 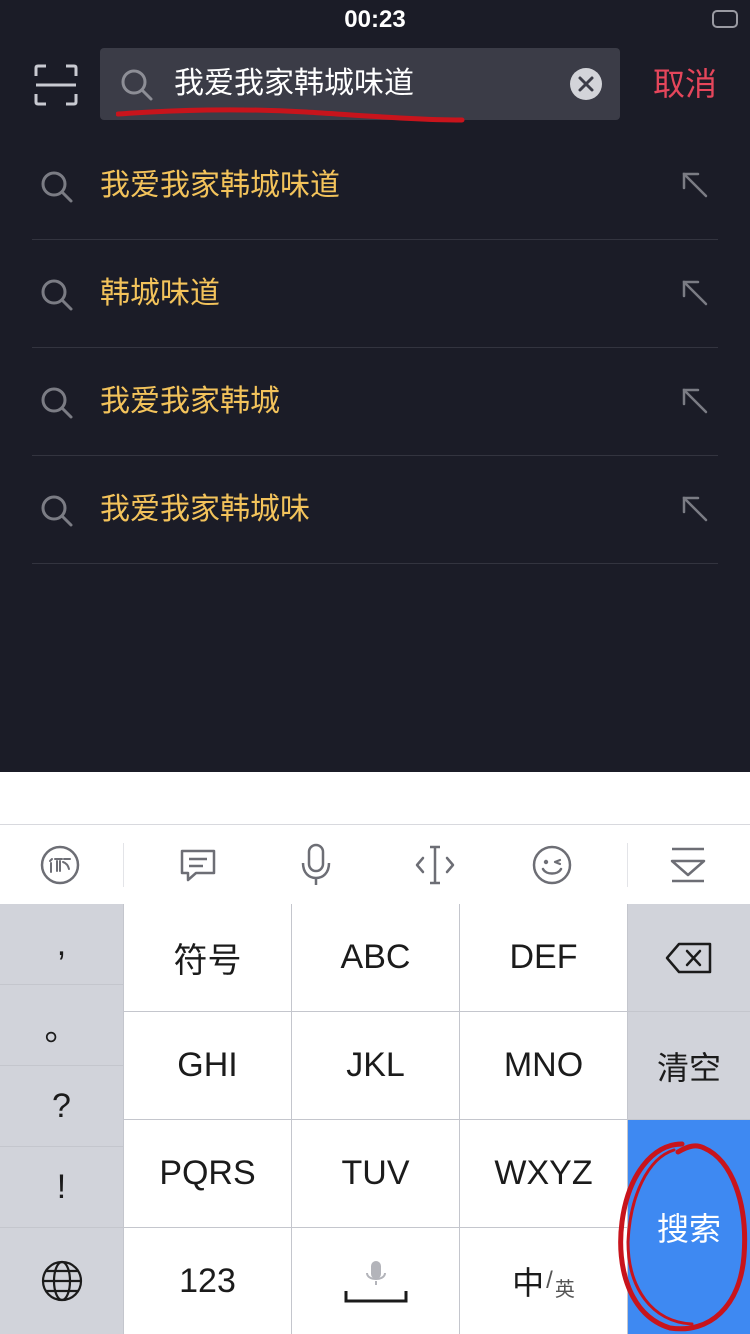 I want to click on space-key, so click(x=375, y=1281).